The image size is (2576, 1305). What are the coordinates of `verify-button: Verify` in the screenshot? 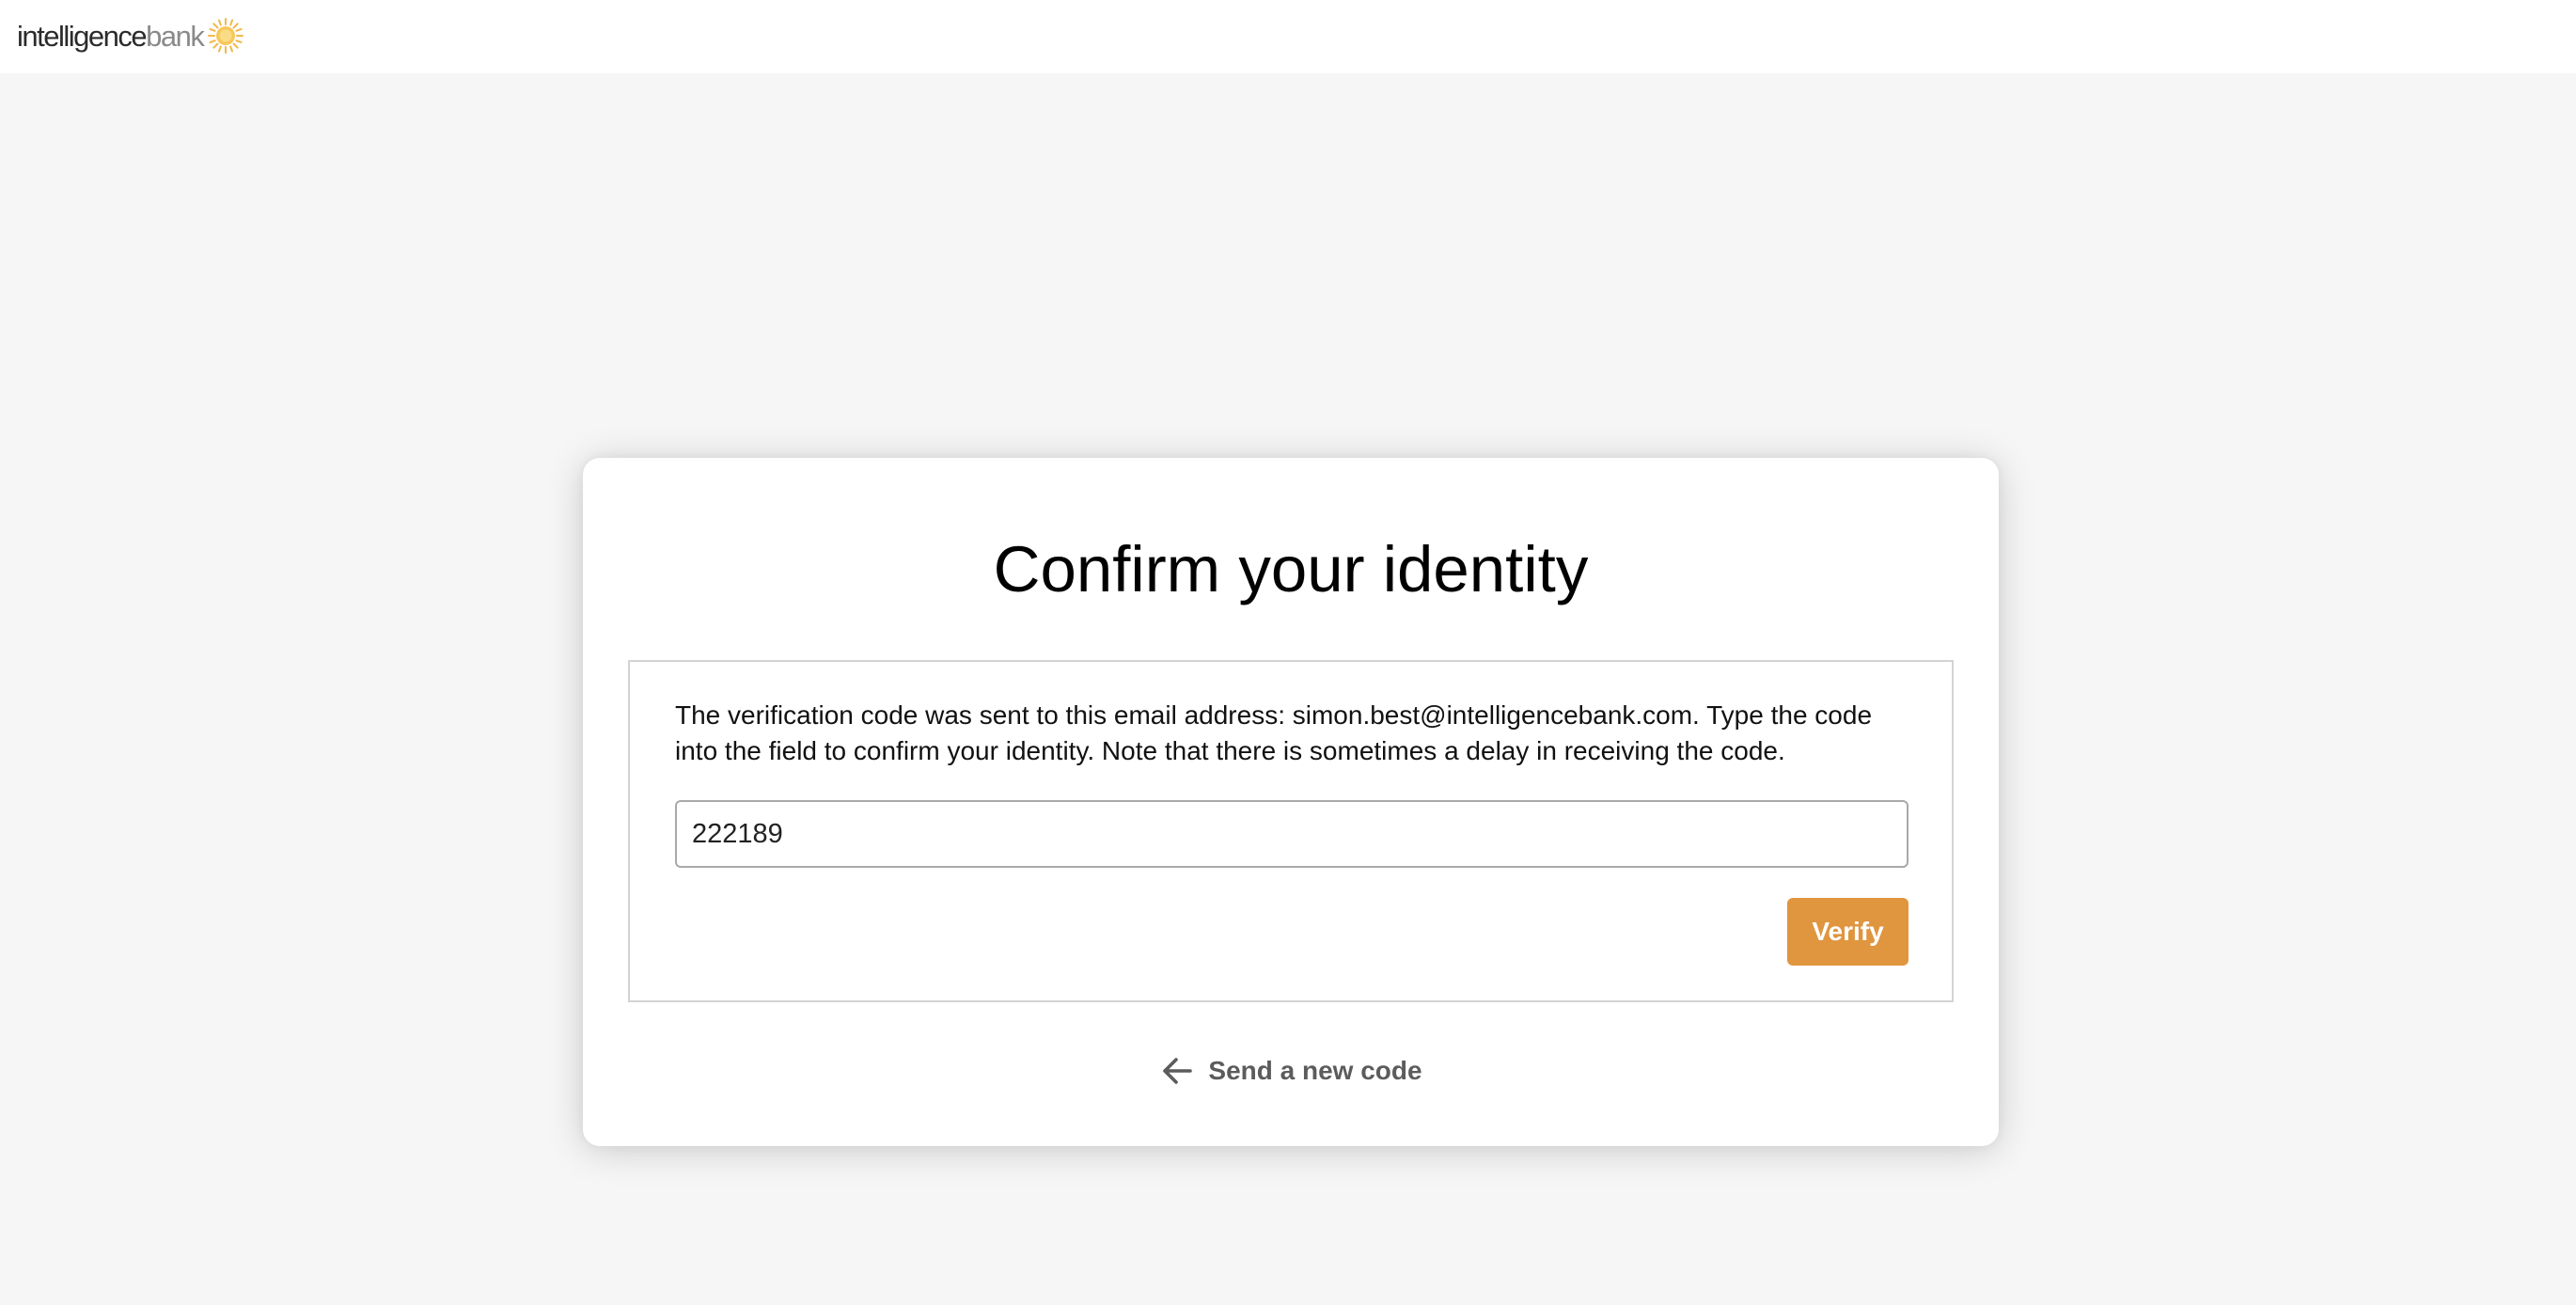 It's located at (1848, 932).